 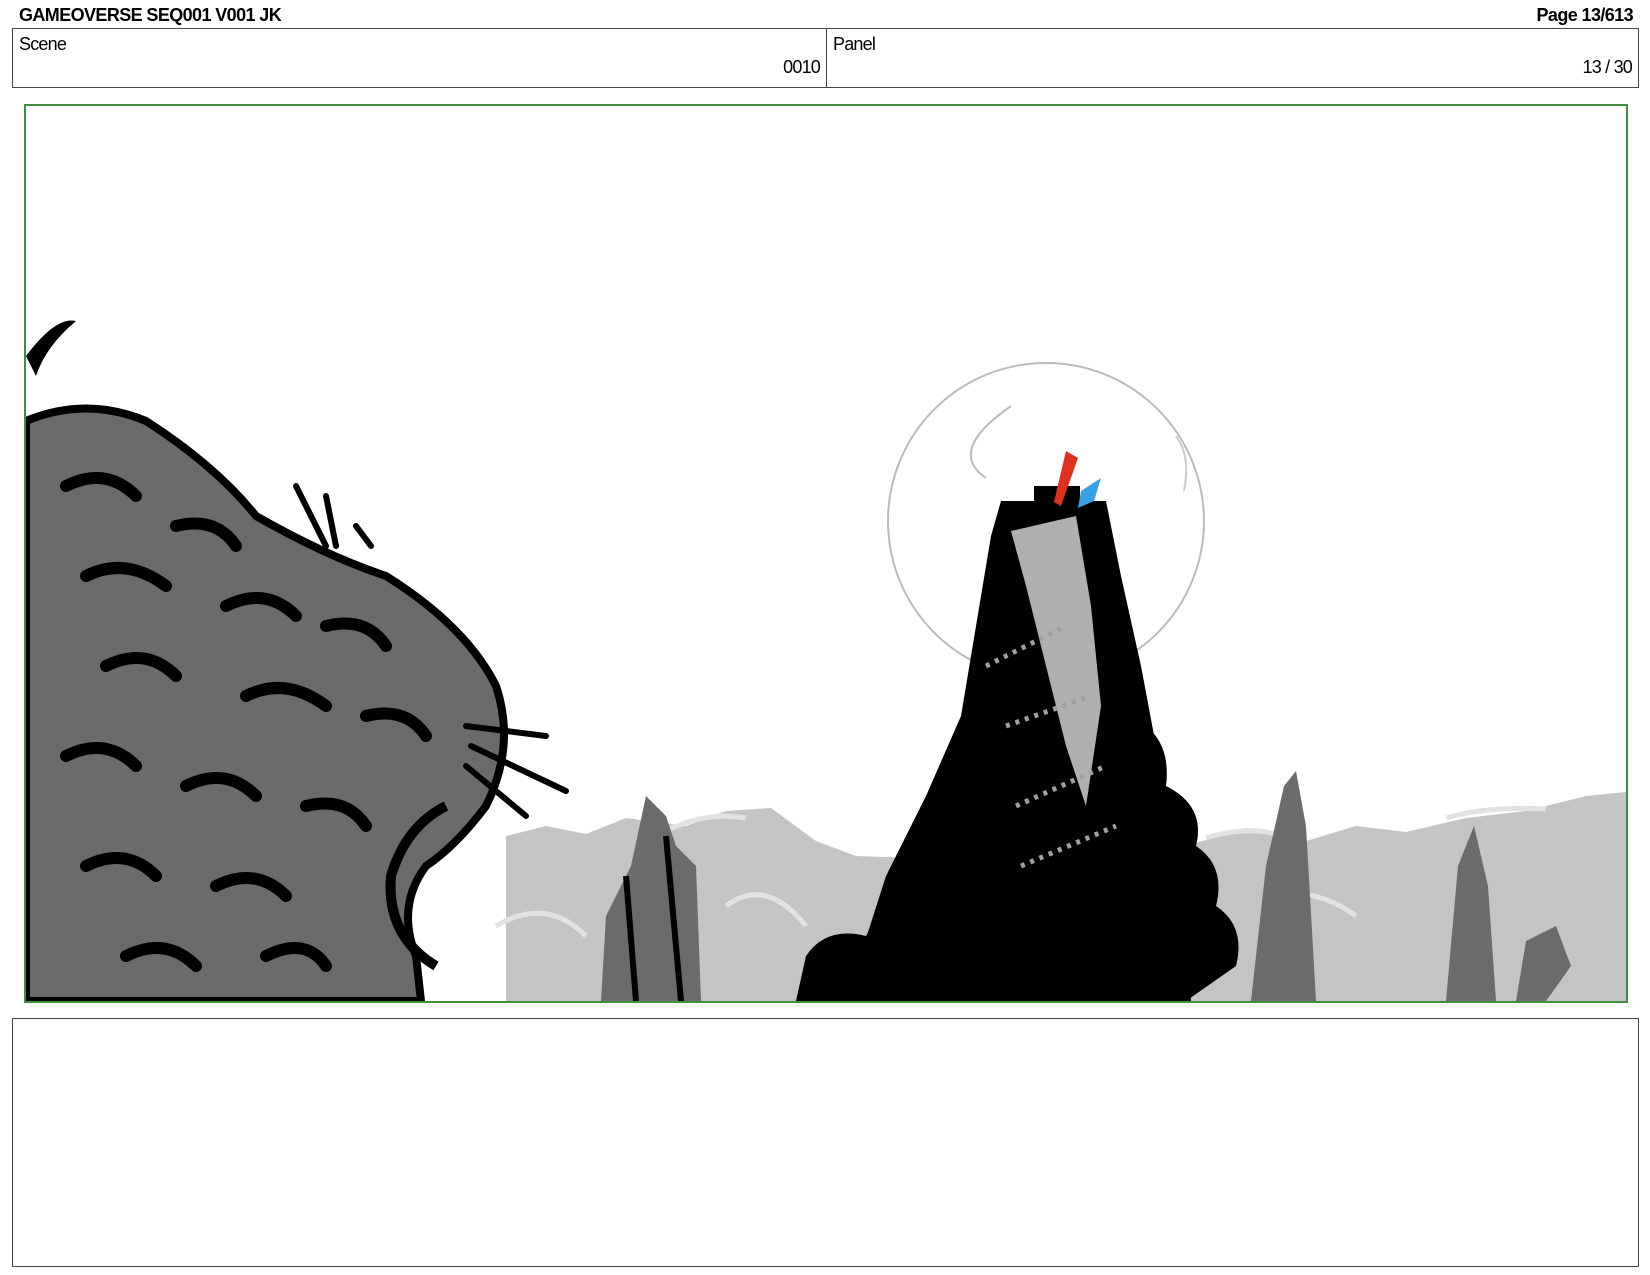 I want to click on panel-value: 13 / 30, so click(x=1607, y=67).